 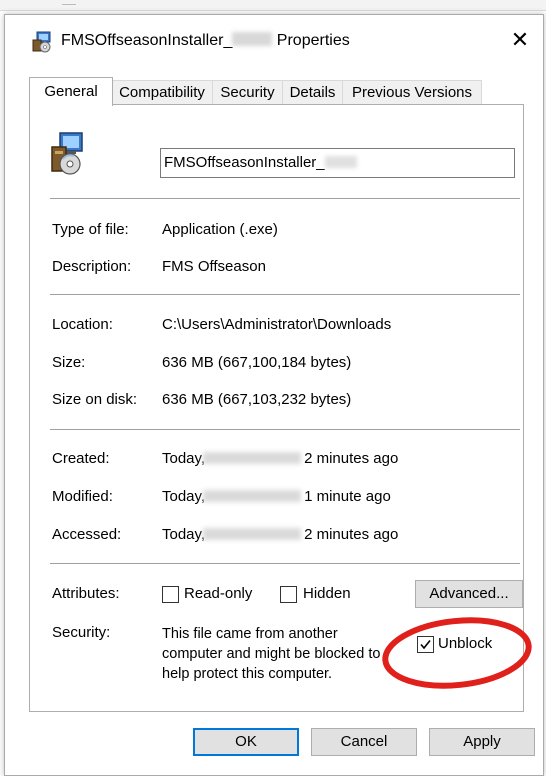 I want to click on tab-compatibility: Compatibility, so click(x=162, y=92).